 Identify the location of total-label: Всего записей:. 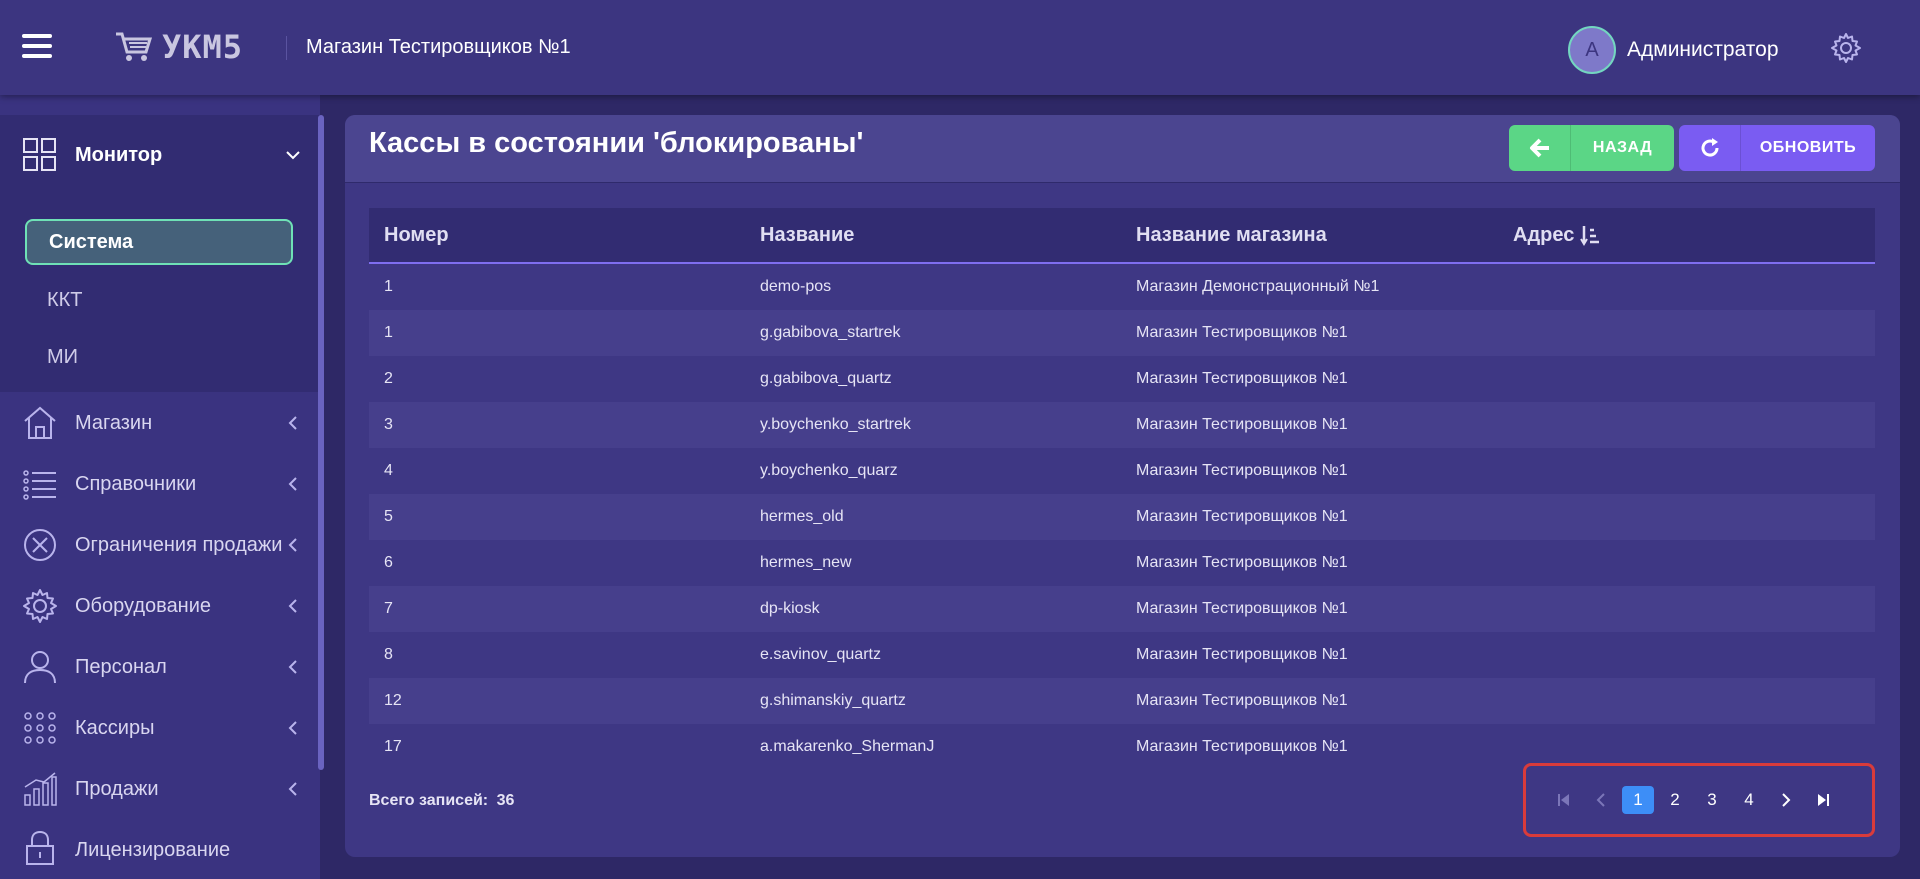
(429, 800).